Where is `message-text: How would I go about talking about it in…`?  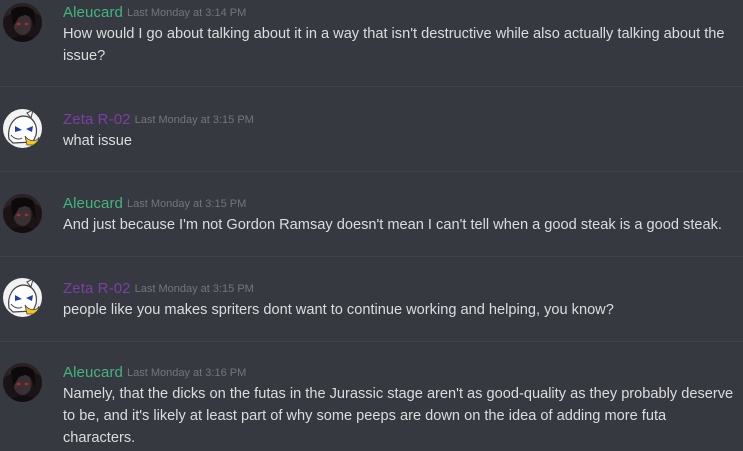
message-text: How would I go about talking about it in… is located at coordinates (394, 45).